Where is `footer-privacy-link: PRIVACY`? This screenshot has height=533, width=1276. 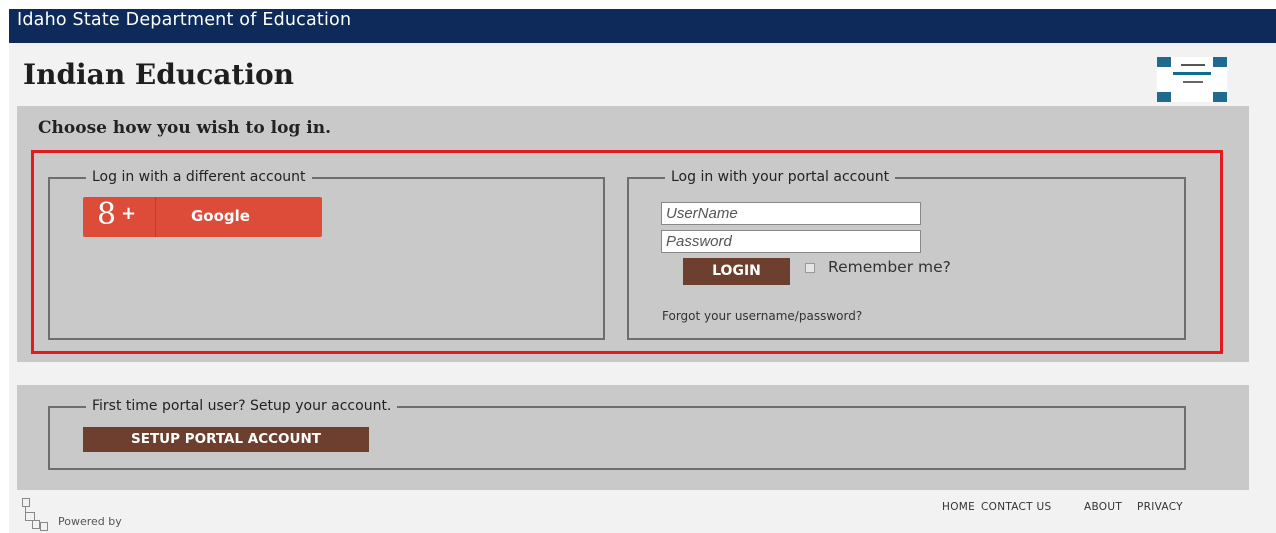
footer-privacy-link: PRIVACY is located at coordinates (1160, 507).